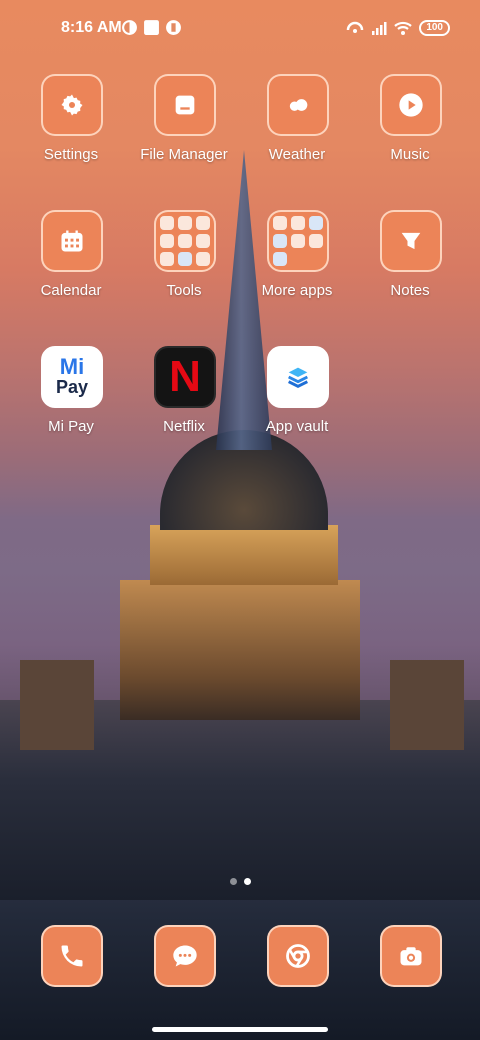 The height and width of the screenshot is (1040, 480). Describe the element at coordinates (91, 27) in the screenshot. I see `status-time: 8:16 AM` at that location.